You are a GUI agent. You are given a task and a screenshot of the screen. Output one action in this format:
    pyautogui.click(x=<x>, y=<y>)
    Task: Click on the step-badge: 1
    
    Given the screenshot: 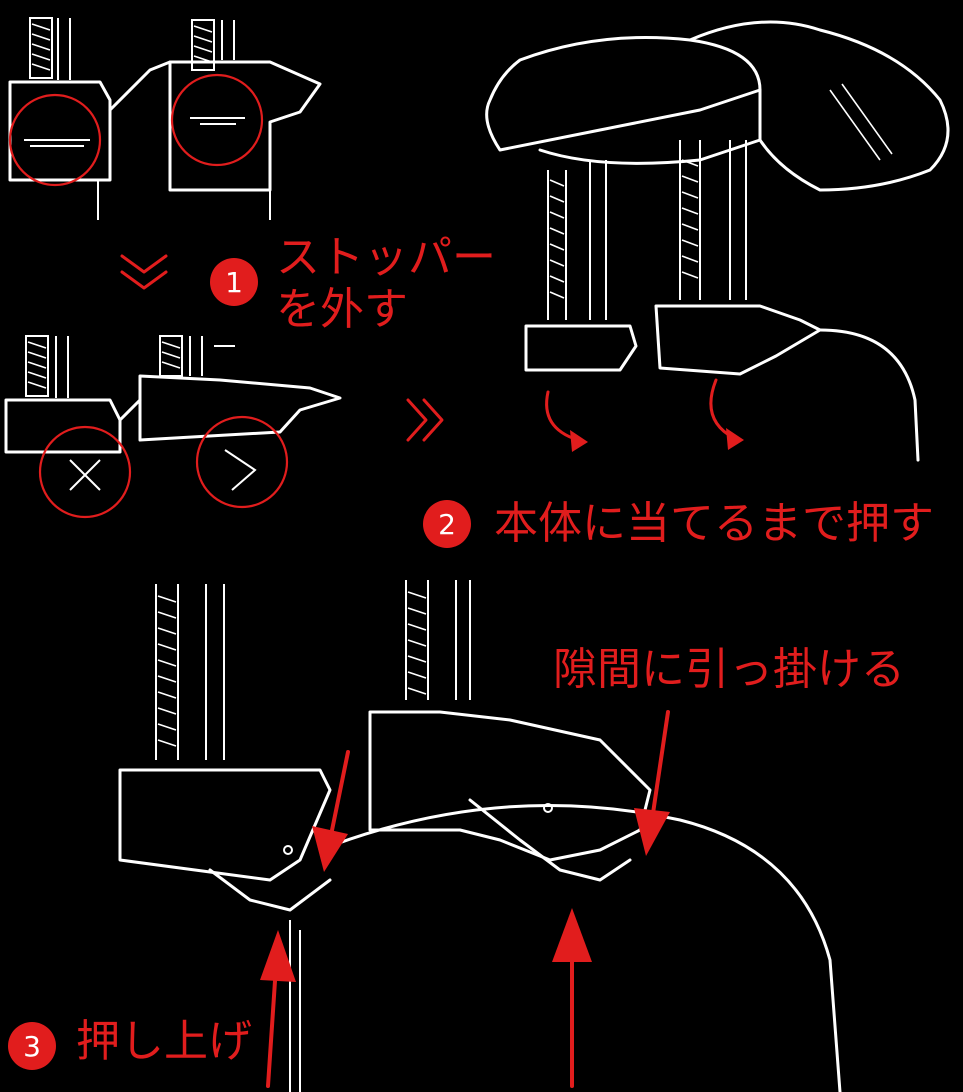 What is the action you would take?
    pyautogui.click(x=234, y=282)
    